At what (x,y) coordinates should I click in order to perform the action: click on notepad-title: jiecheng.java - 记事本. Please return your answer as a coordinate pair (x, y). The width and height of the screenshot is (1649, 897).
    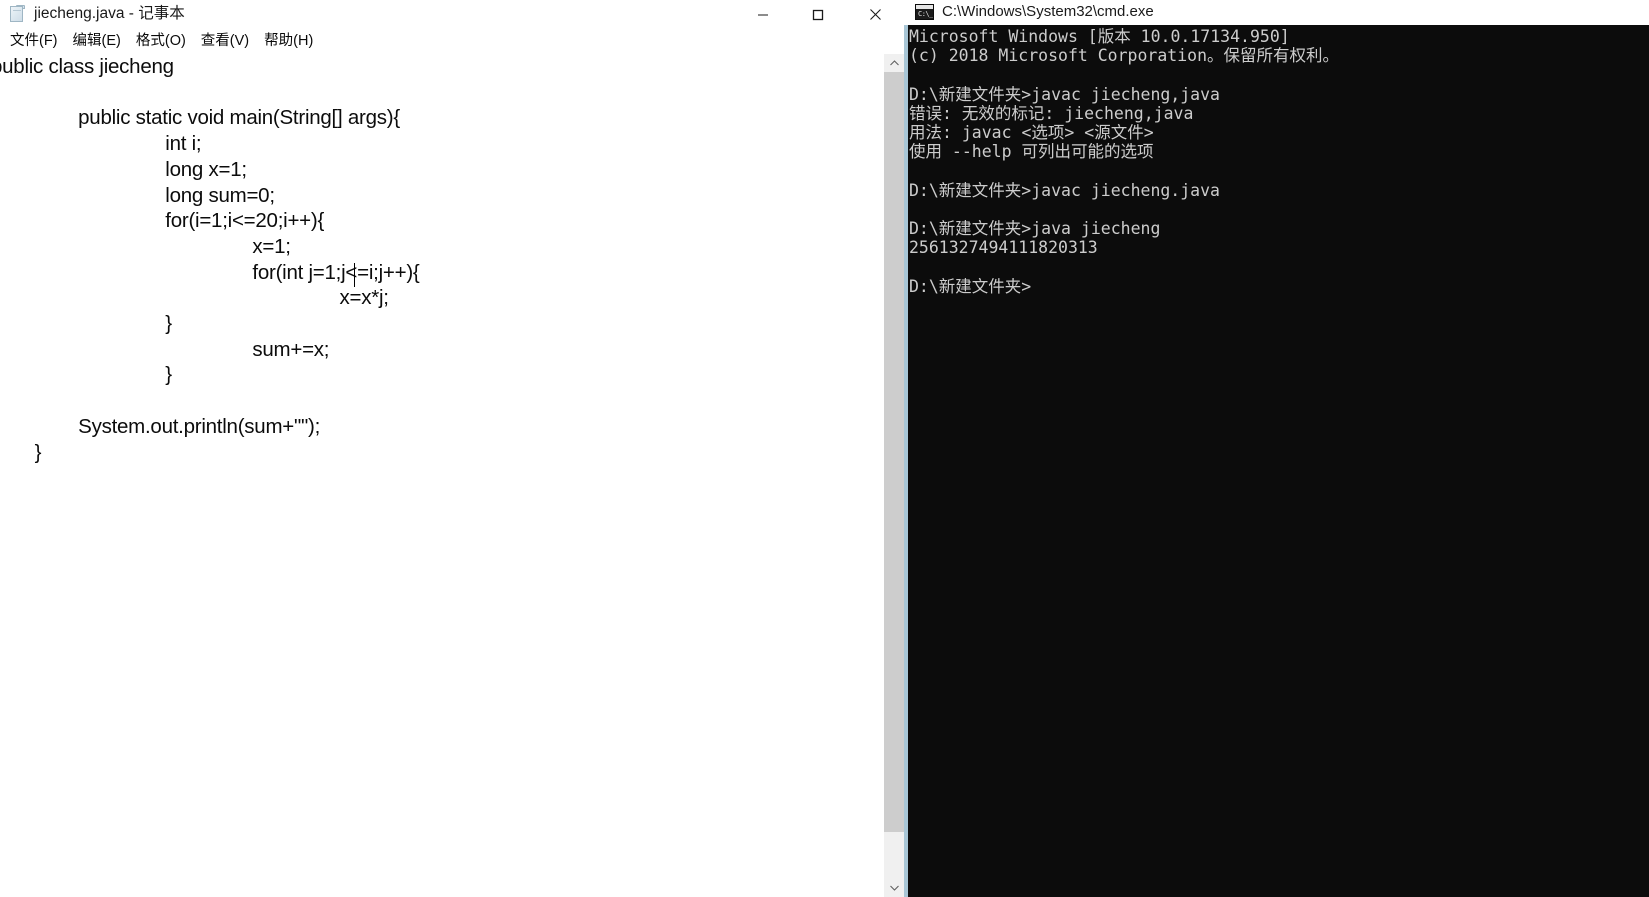
    Looking at the image, I should click on (109, 13).